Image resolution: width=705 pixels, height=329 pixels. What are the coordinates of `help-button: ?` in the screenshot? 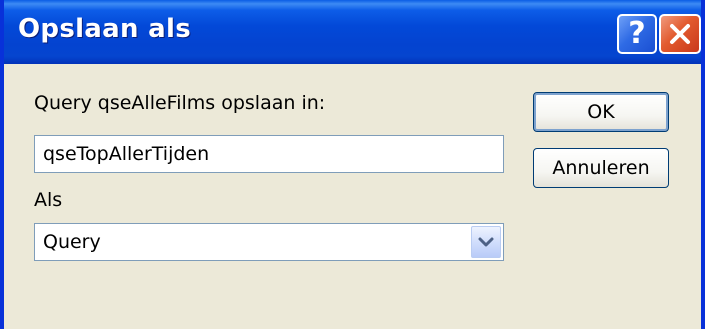 It's located at (637, 34).